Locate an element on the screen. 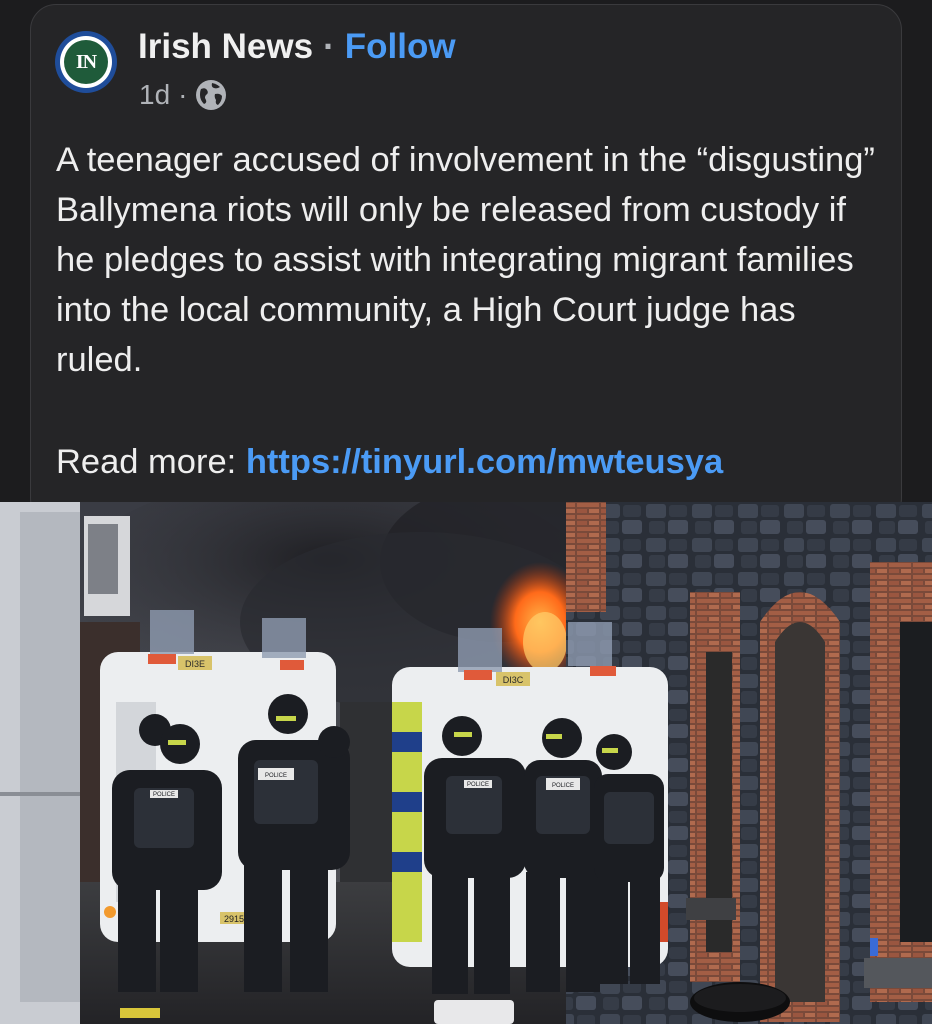 Image resolution: width=932 pixels, height=1024 pixels. avatar-ring: IN is located at coordinates (86, 62).